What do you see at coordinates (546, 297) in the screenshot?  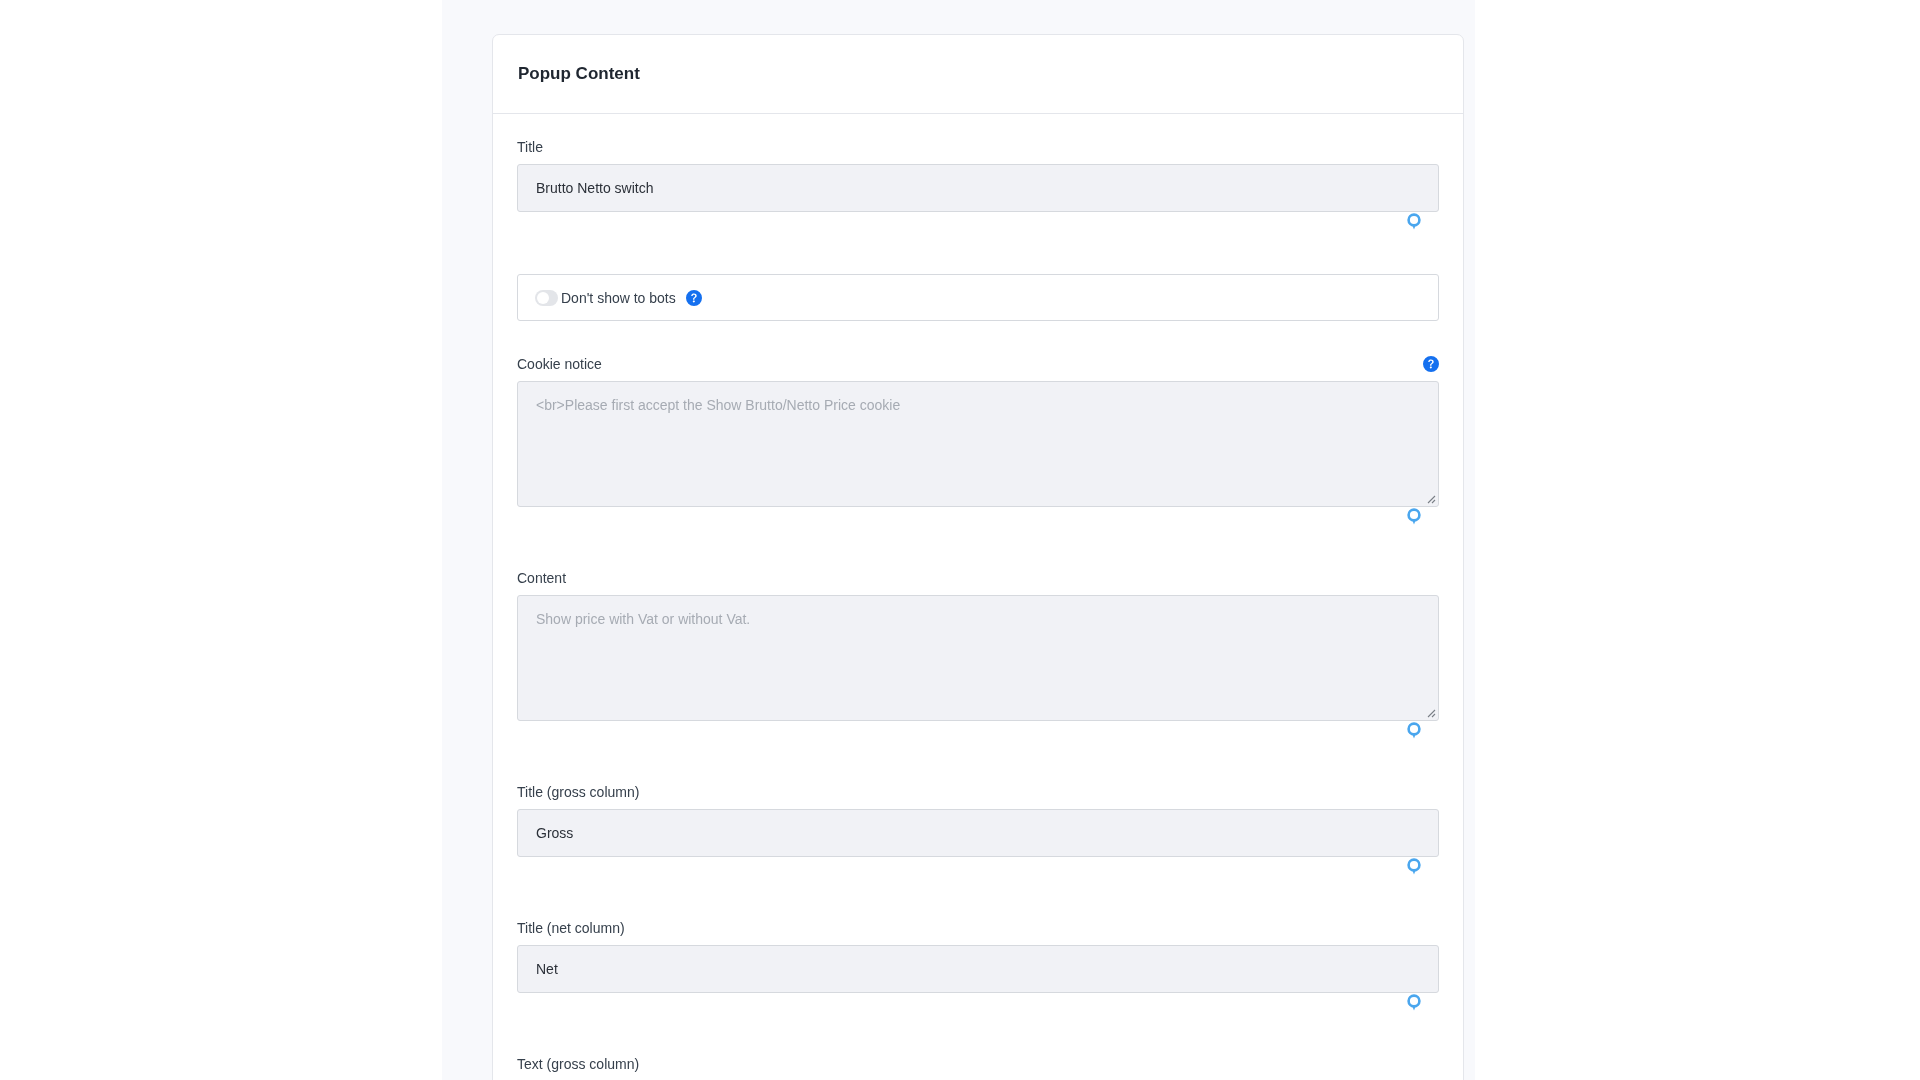 I see `toggle-switch` at bounding box center [546, 297].